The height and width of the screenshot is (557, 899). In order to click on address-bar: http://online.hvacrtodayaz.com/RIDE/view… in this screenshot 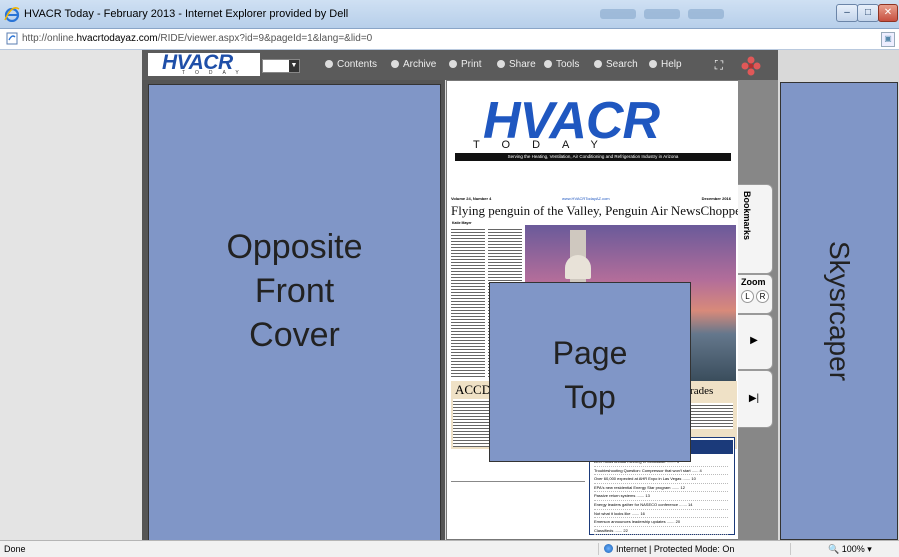, I will do `click(449, 39)`.